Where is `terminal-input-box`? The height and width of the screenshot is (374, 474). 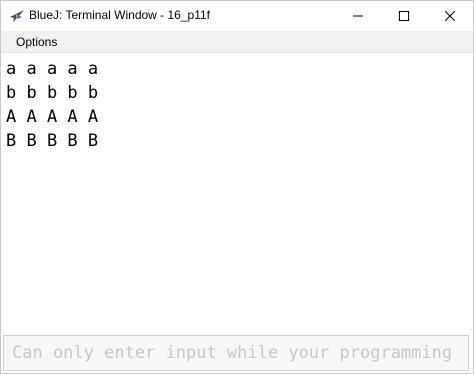 terminal-input-box is located at coordinates (236, 353).